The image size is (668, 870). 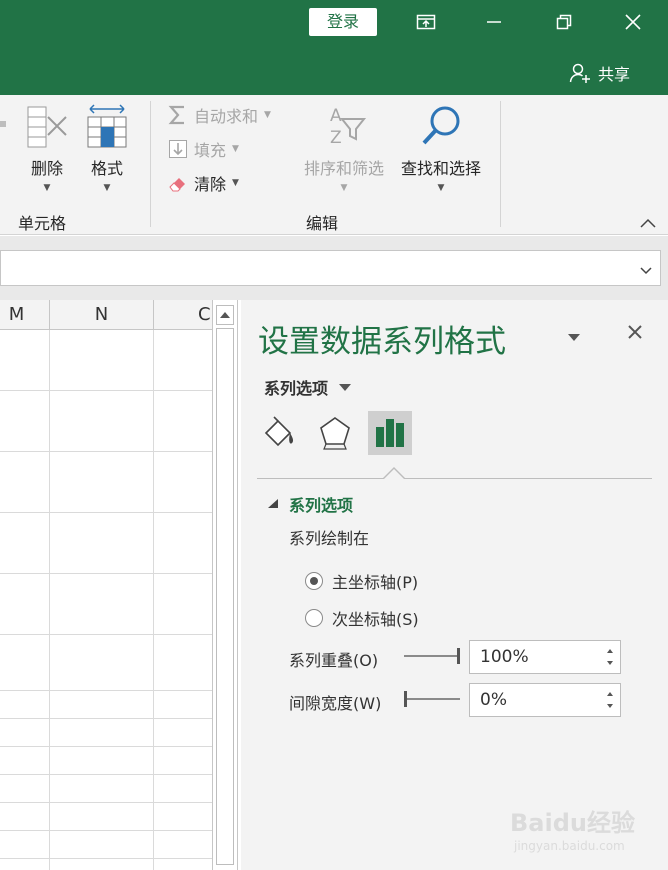 I want to click on pentagon-icon, so click(x=335, y=433).